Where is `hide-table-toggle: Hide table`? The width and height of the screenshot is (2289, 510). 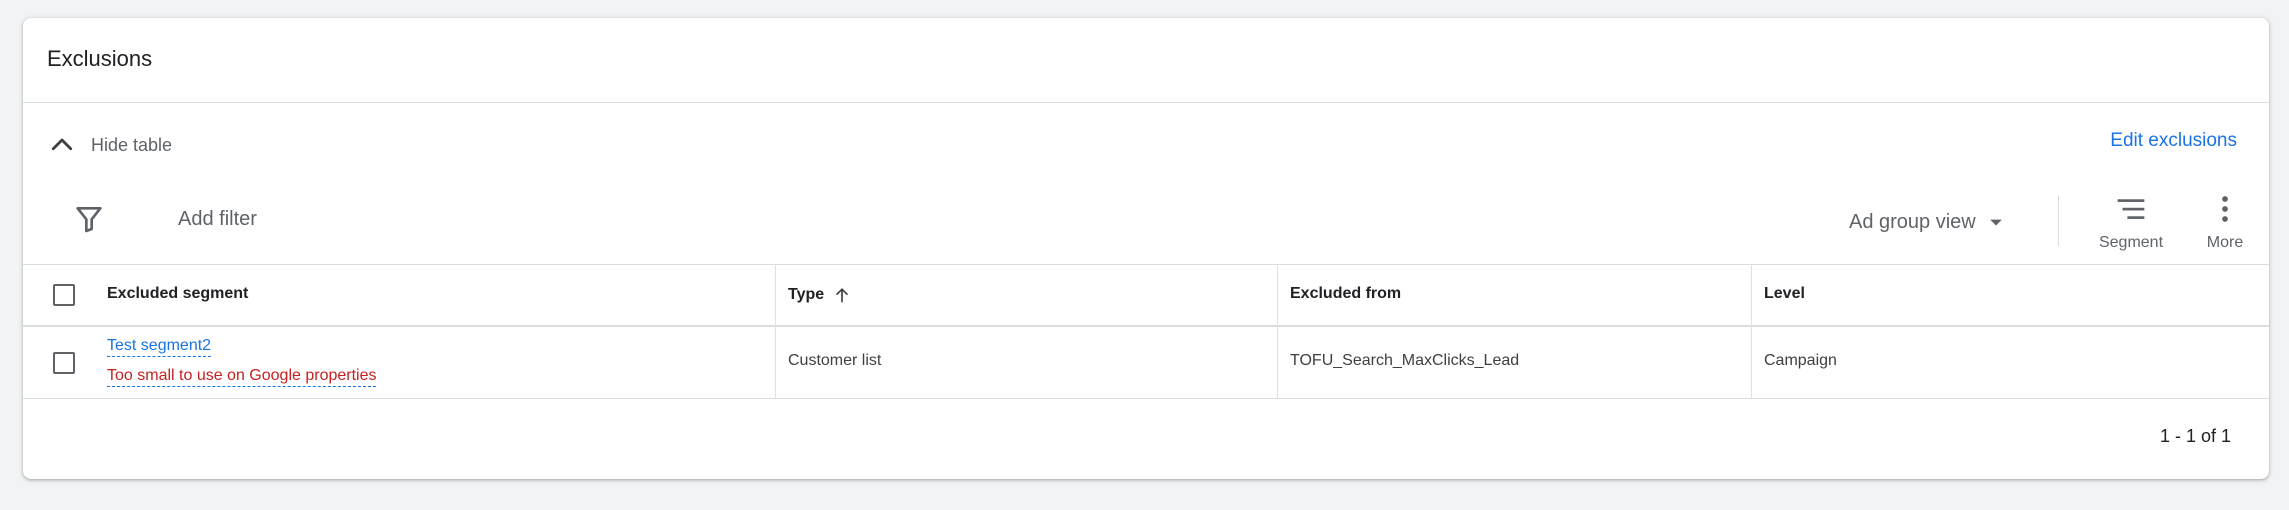
hide-table-toggle: Hide table is located at coordinates (109, 145).